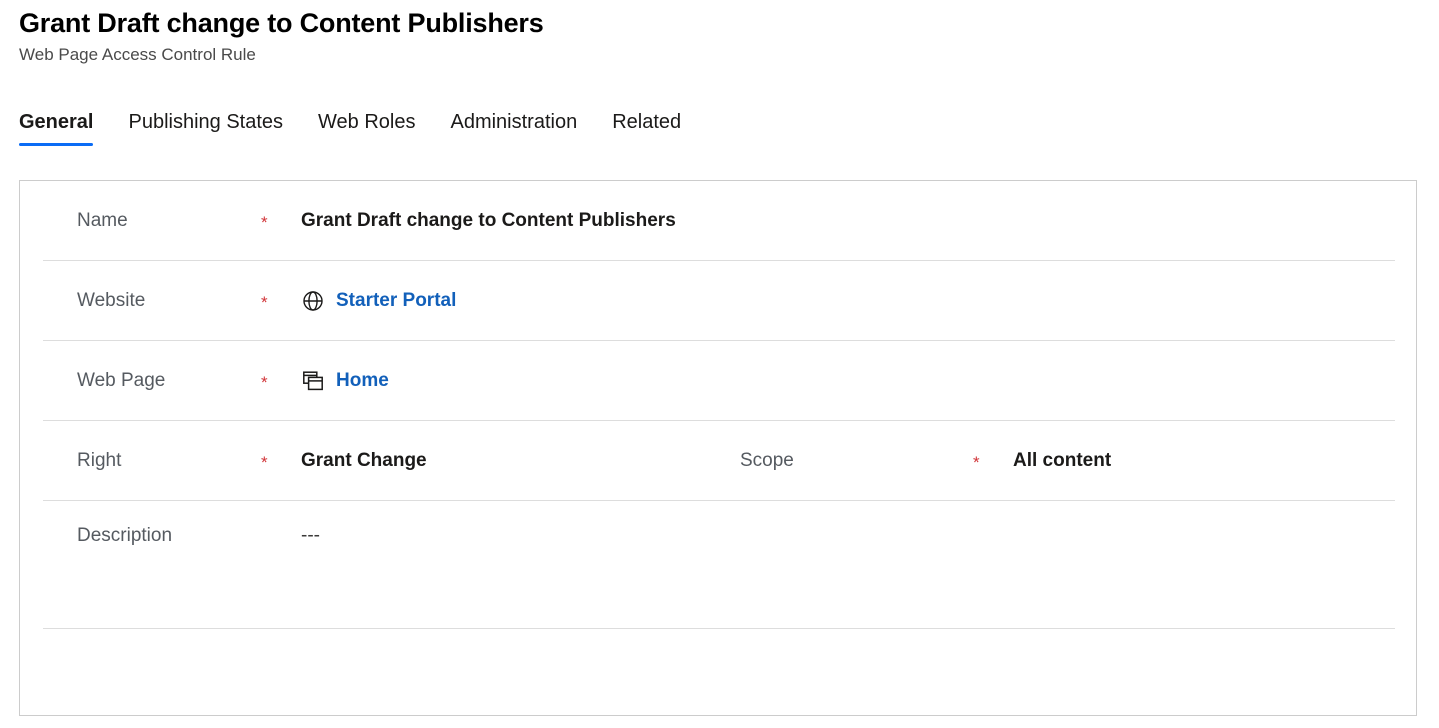  I want to click on tab-publishing-states-label: Publishing States, so click(206, 122).